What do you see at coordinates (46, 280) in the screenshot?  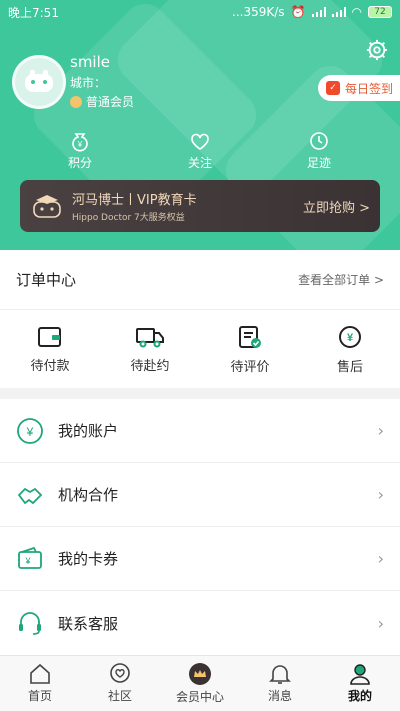 I see `order-center-title: 订单中心` at bounding box center [46, 280].